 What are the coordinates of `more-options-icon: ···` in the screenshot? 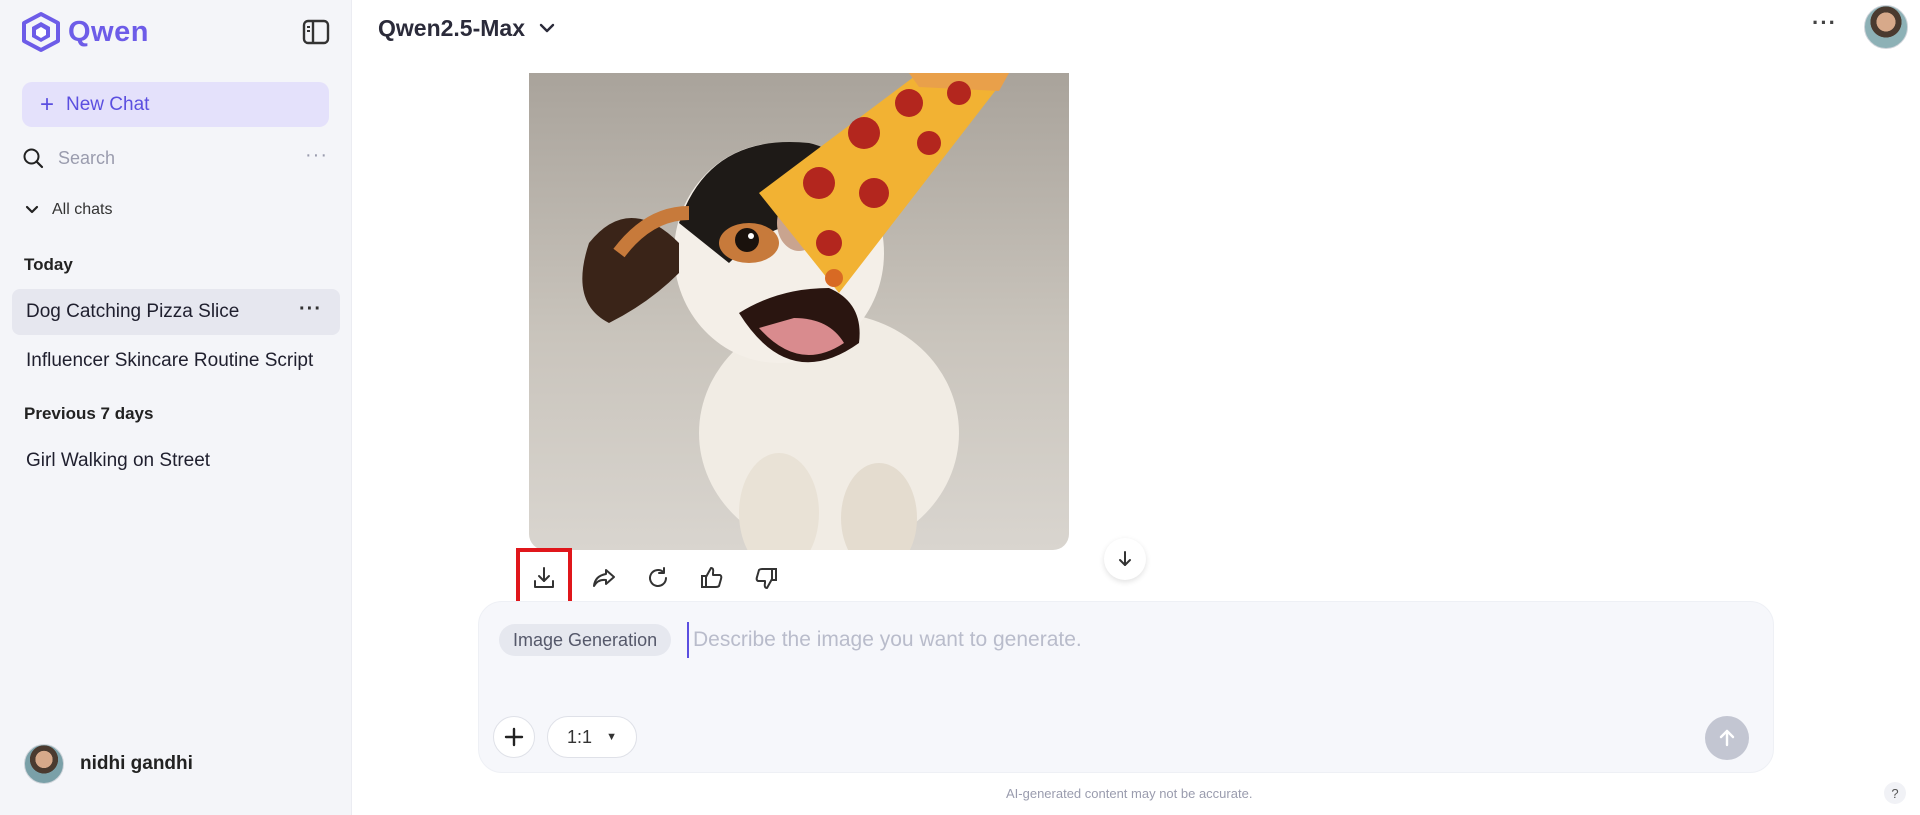 It's located at (1824, 23).